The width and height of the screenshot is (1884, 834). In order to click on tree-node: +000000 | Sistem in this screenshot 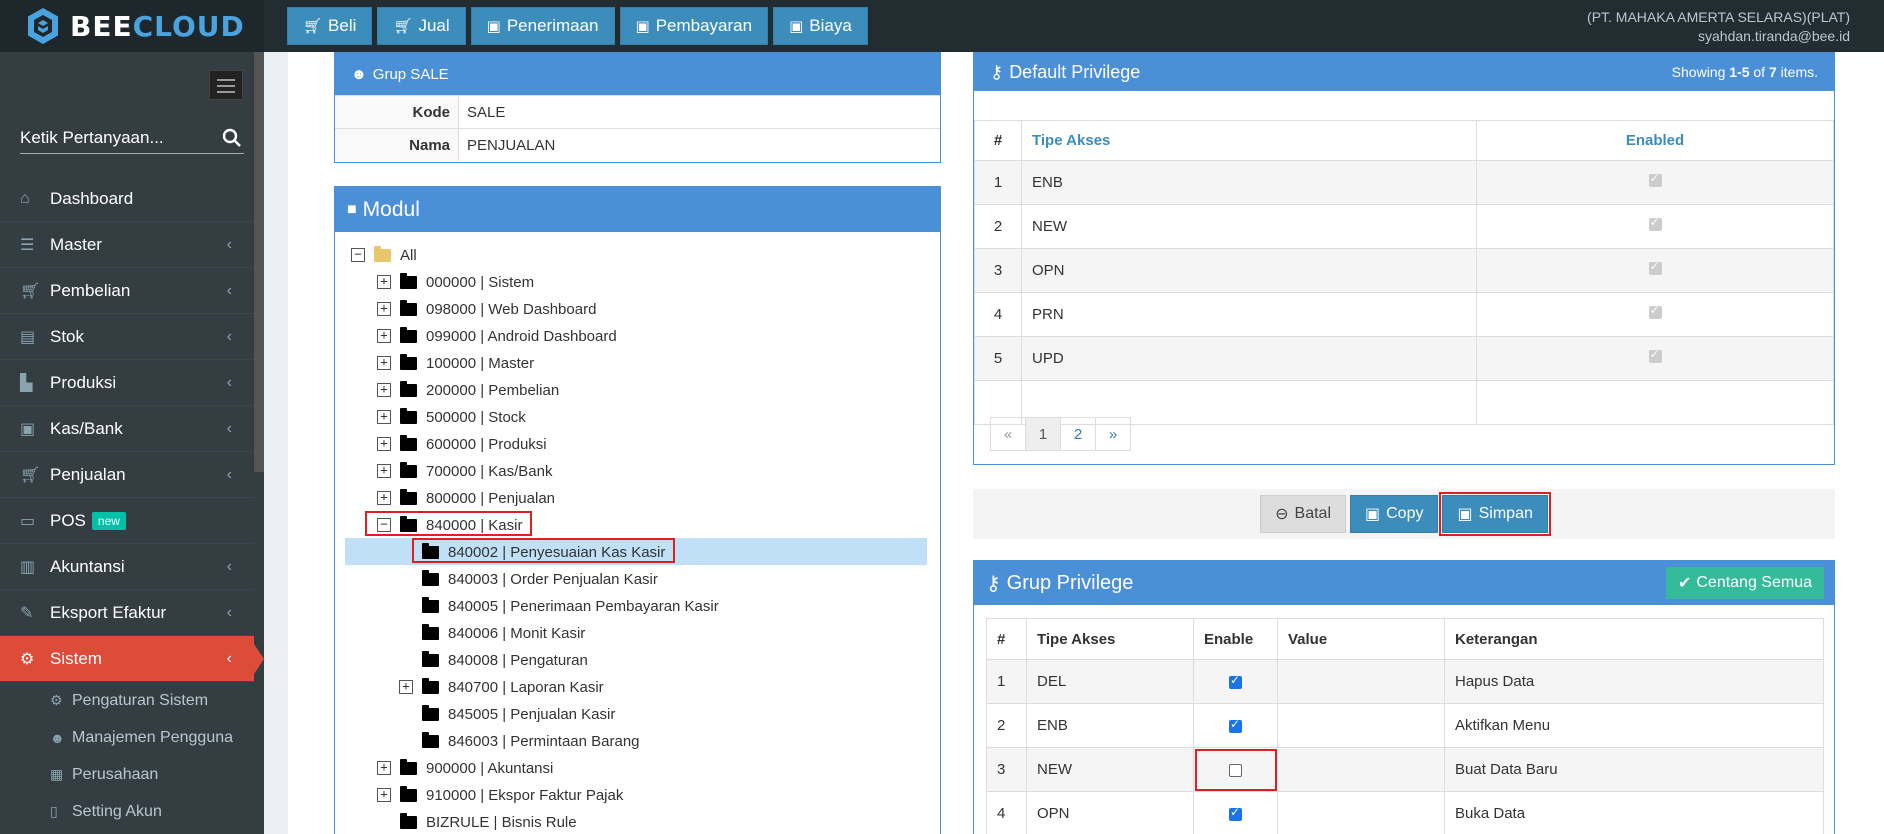, I will do `click(455, 282)`.